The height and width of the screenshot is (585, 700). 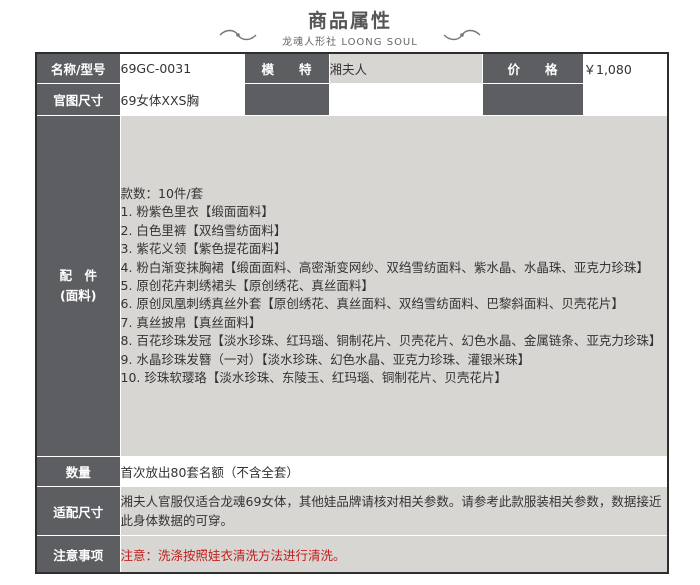 I want to click on parts-label-line2: (面料), so click(x=78, y=296).